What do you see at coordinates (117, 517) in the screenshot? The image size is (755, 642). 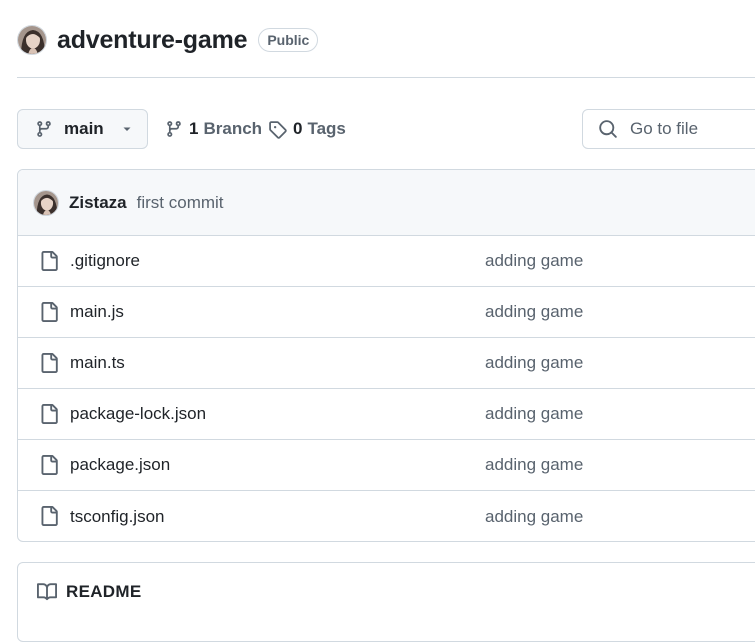 I see `file-name: tsconfig.json` at bounding box center [117, 517].